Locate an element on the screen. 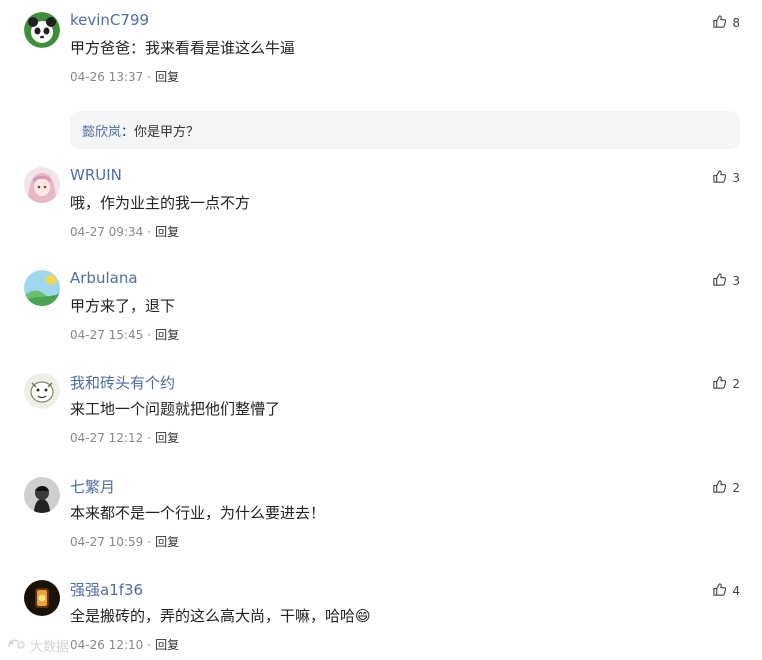 The height and width of the screenshot is (660, 762). like-count: 8 is located at coordinates (736, 23).